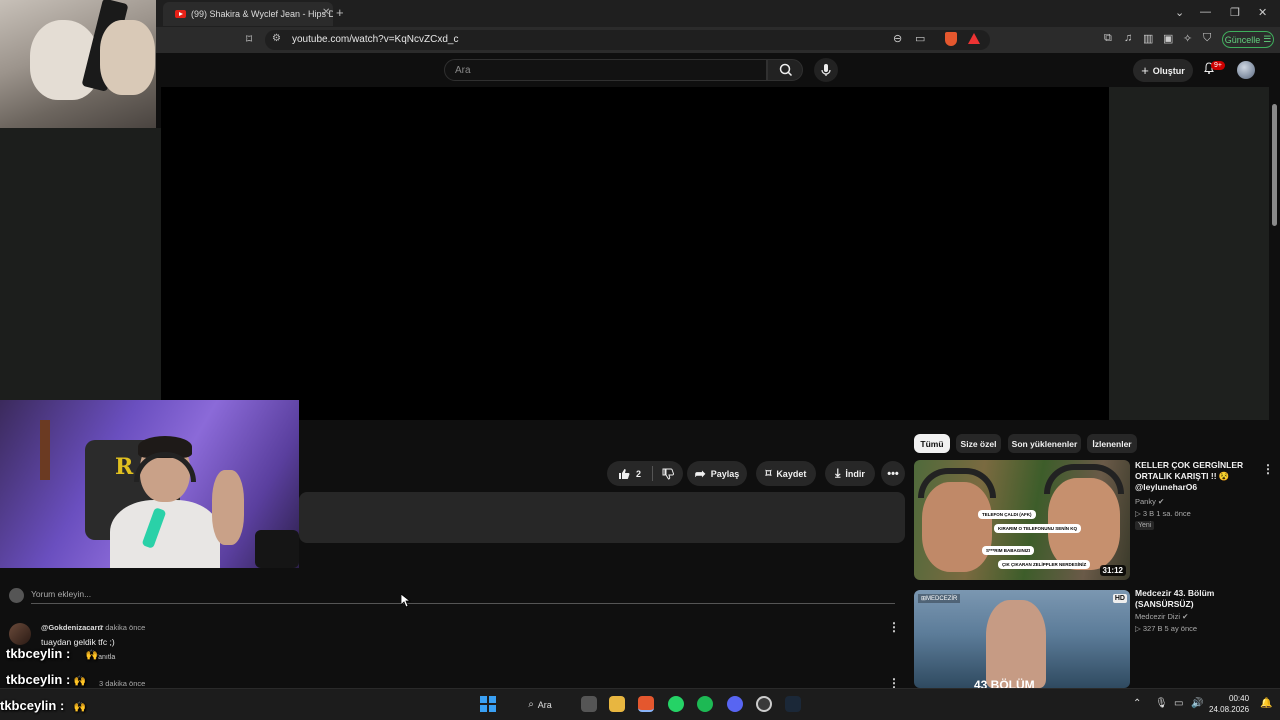  I want to click on clock-time: 00:40, so click(1239, 698).